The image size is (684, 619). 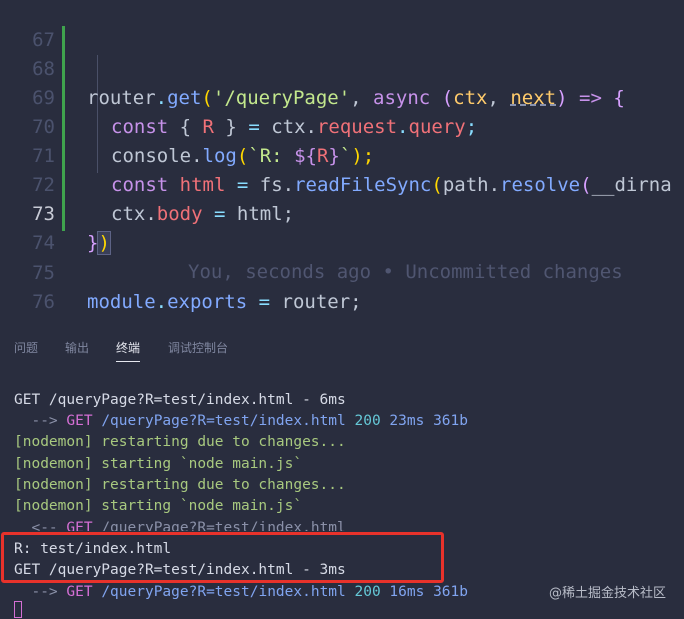 What do you see at coordinates (222, 557) in the screenshot?
I see `highlight-box` at bounding box center [222, 557].